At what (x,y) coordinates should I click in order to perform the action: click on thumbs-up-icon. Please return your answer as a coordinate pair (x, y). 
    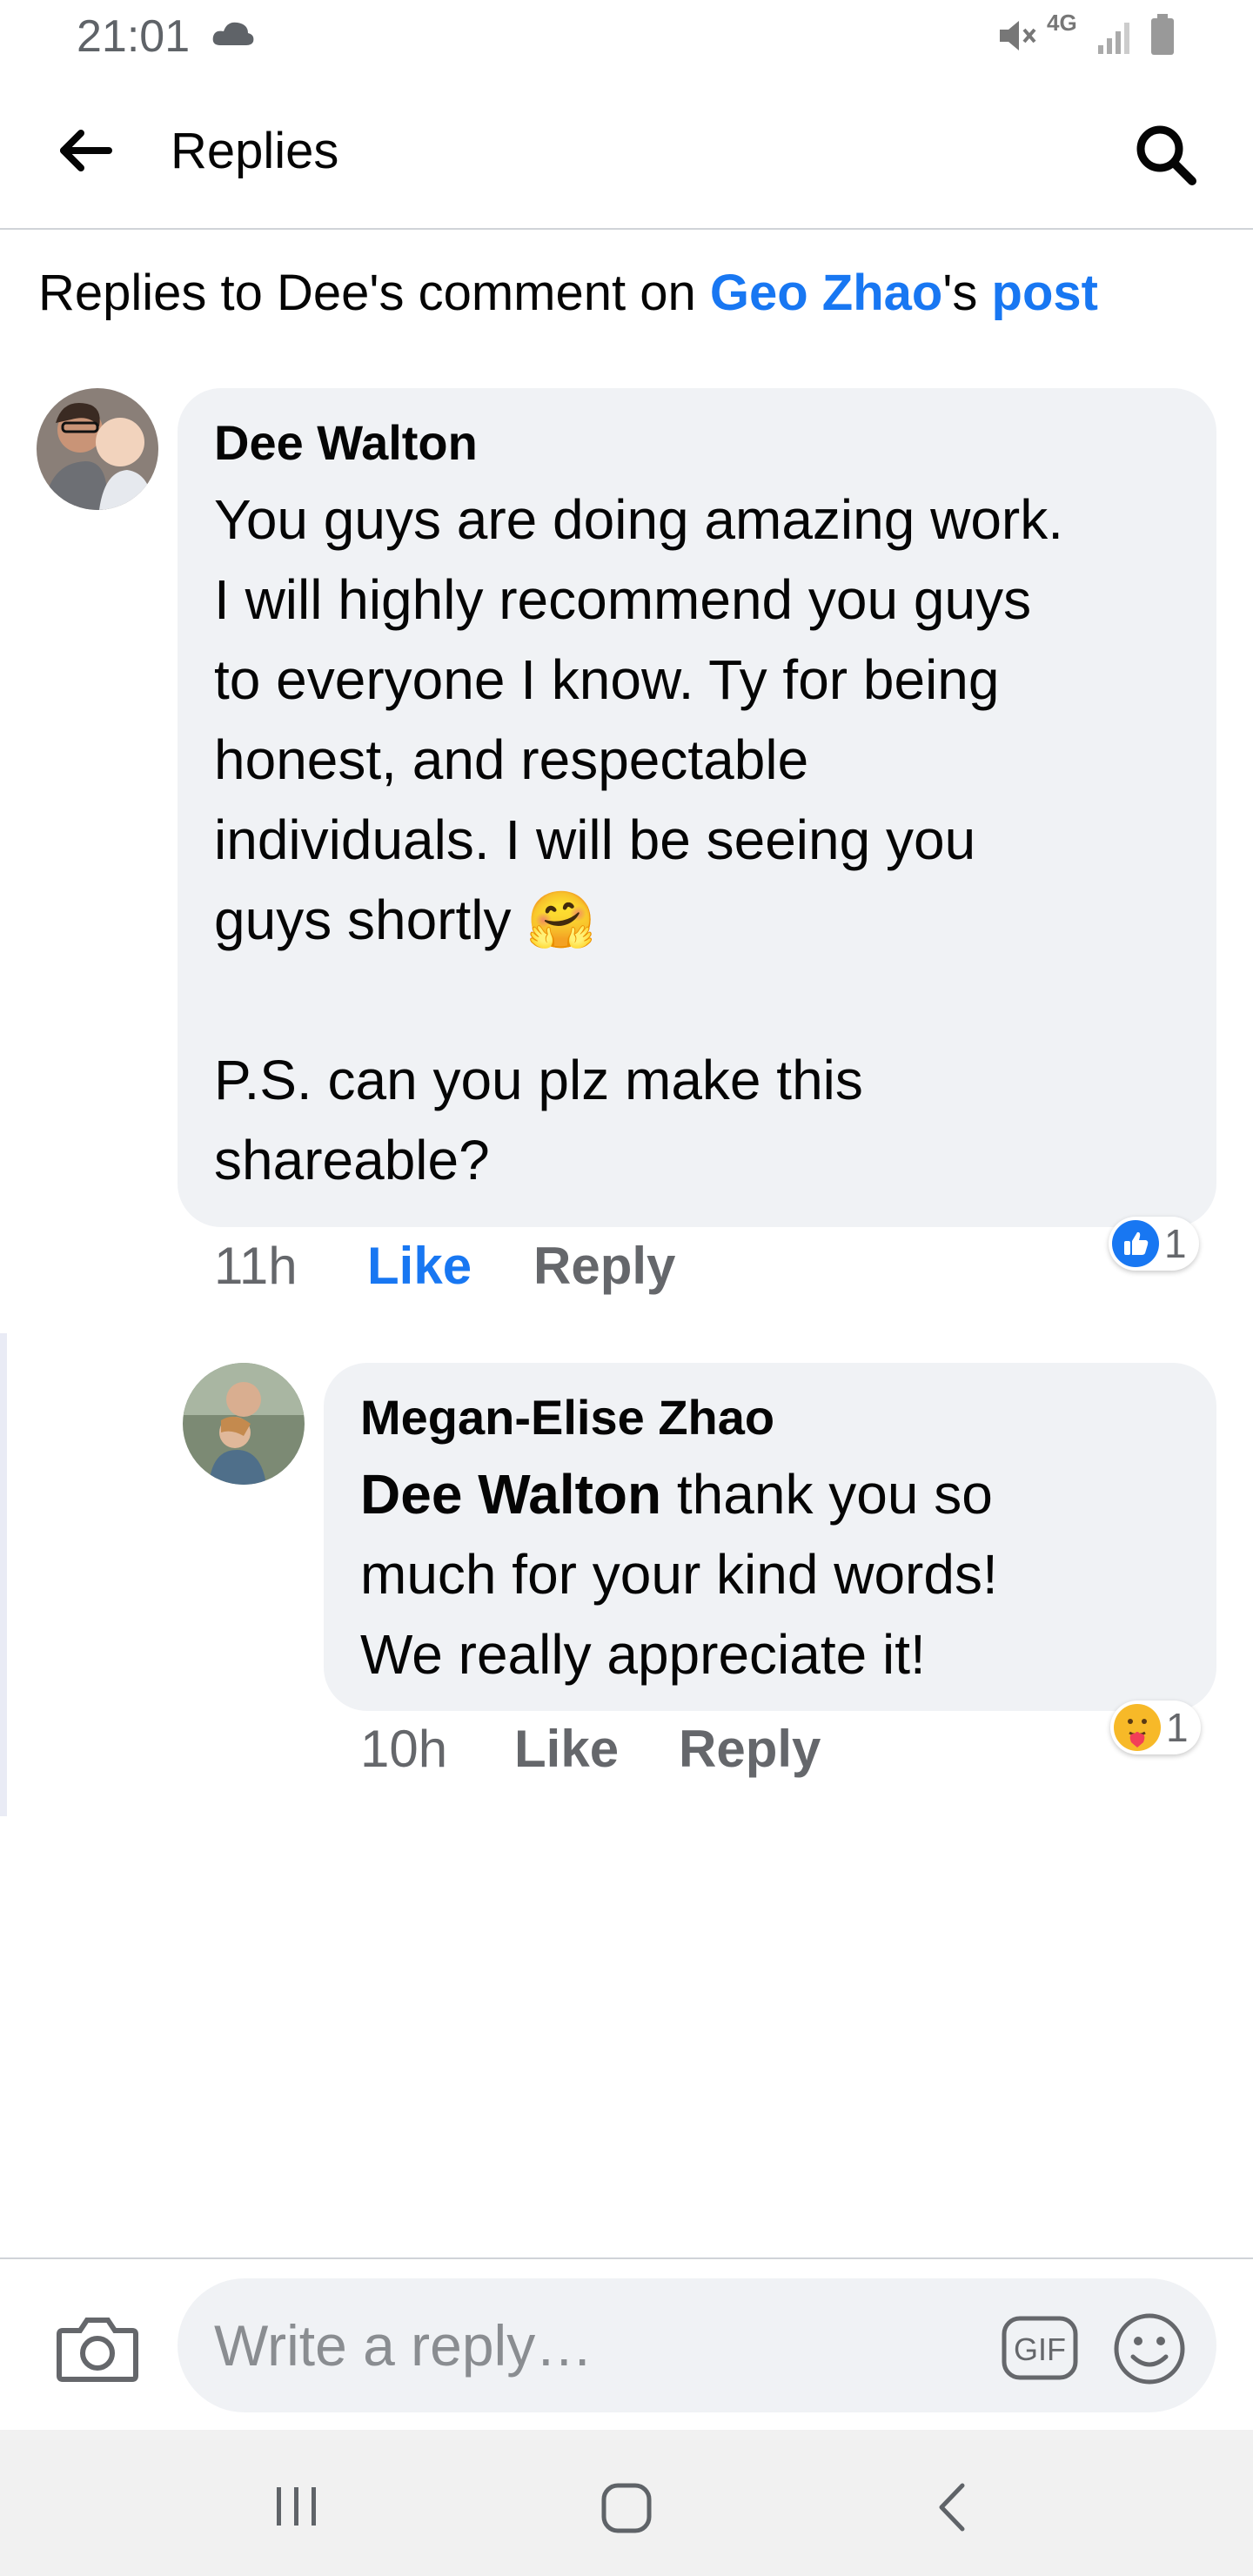
    Looking at the image, I should click on (1135, 1243).